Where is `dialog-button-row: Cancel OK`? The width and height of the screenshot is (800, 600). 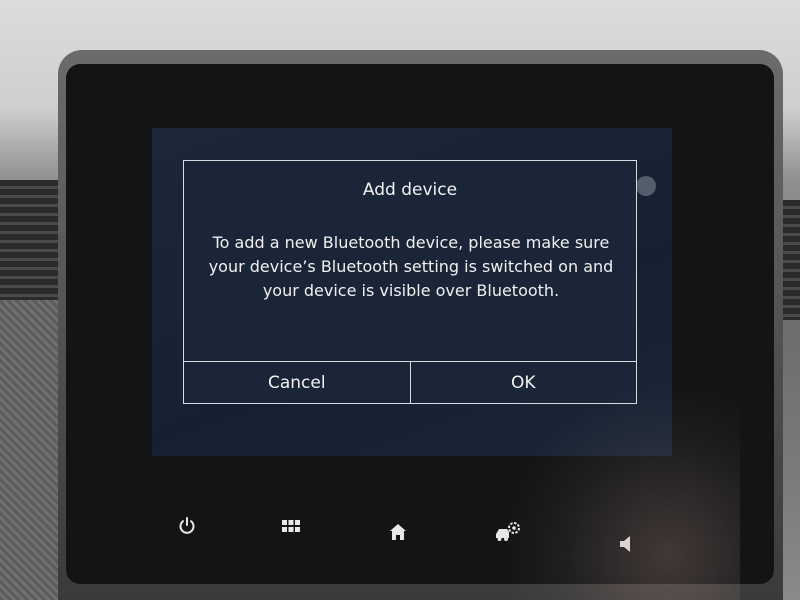 dialog-button-row: Cancel OK is located at coordinates (410, 382).